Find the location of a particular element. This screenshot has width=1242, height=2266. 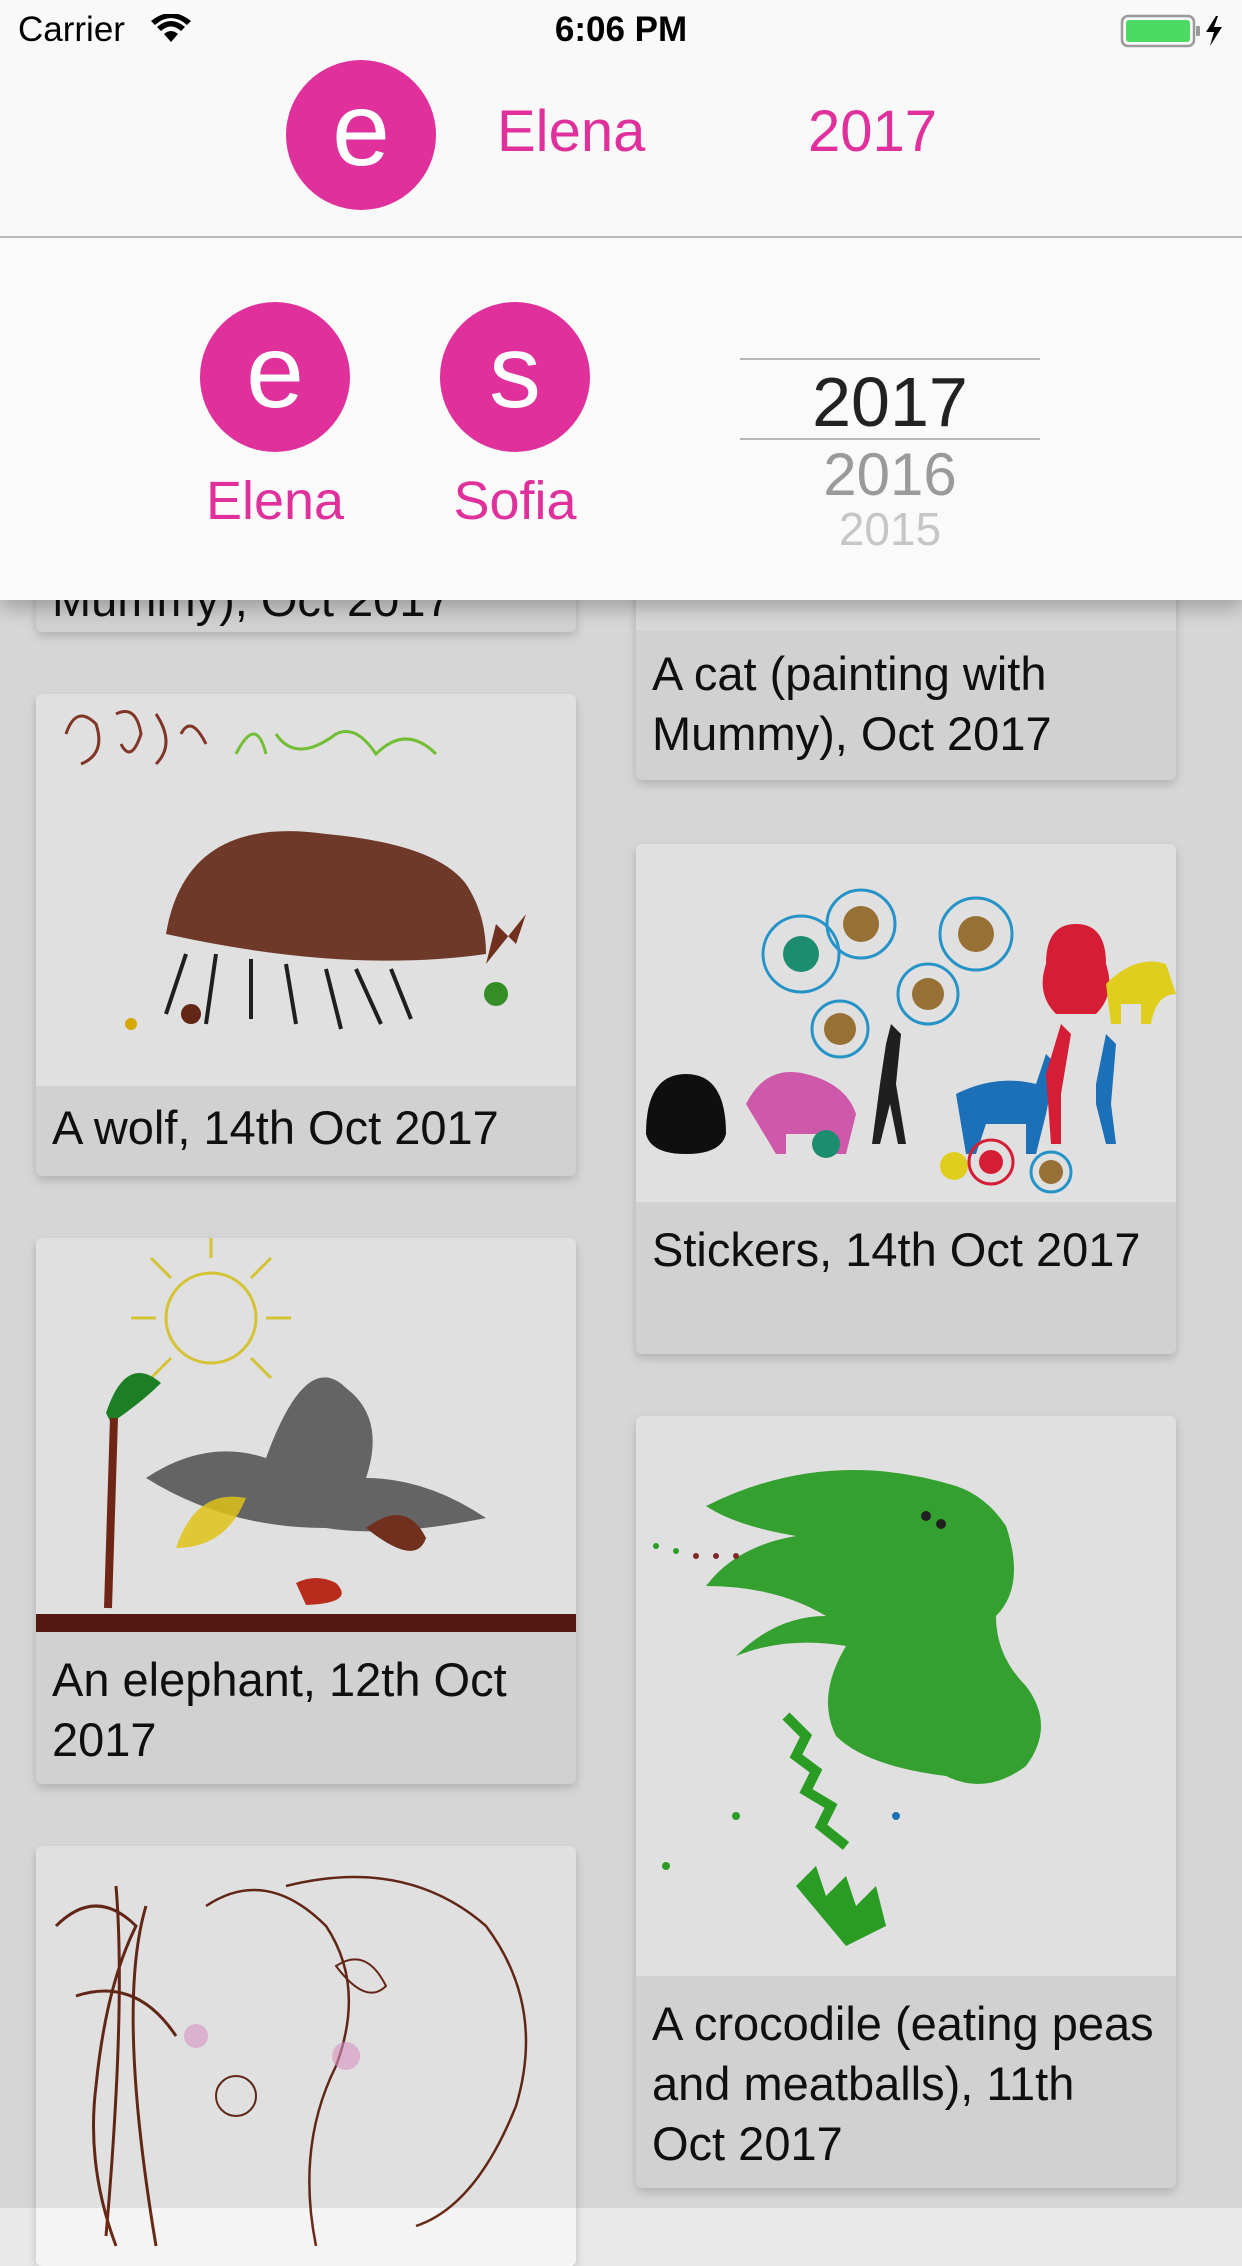

child-avatar-elena: e is located at coordinates (275, 377).